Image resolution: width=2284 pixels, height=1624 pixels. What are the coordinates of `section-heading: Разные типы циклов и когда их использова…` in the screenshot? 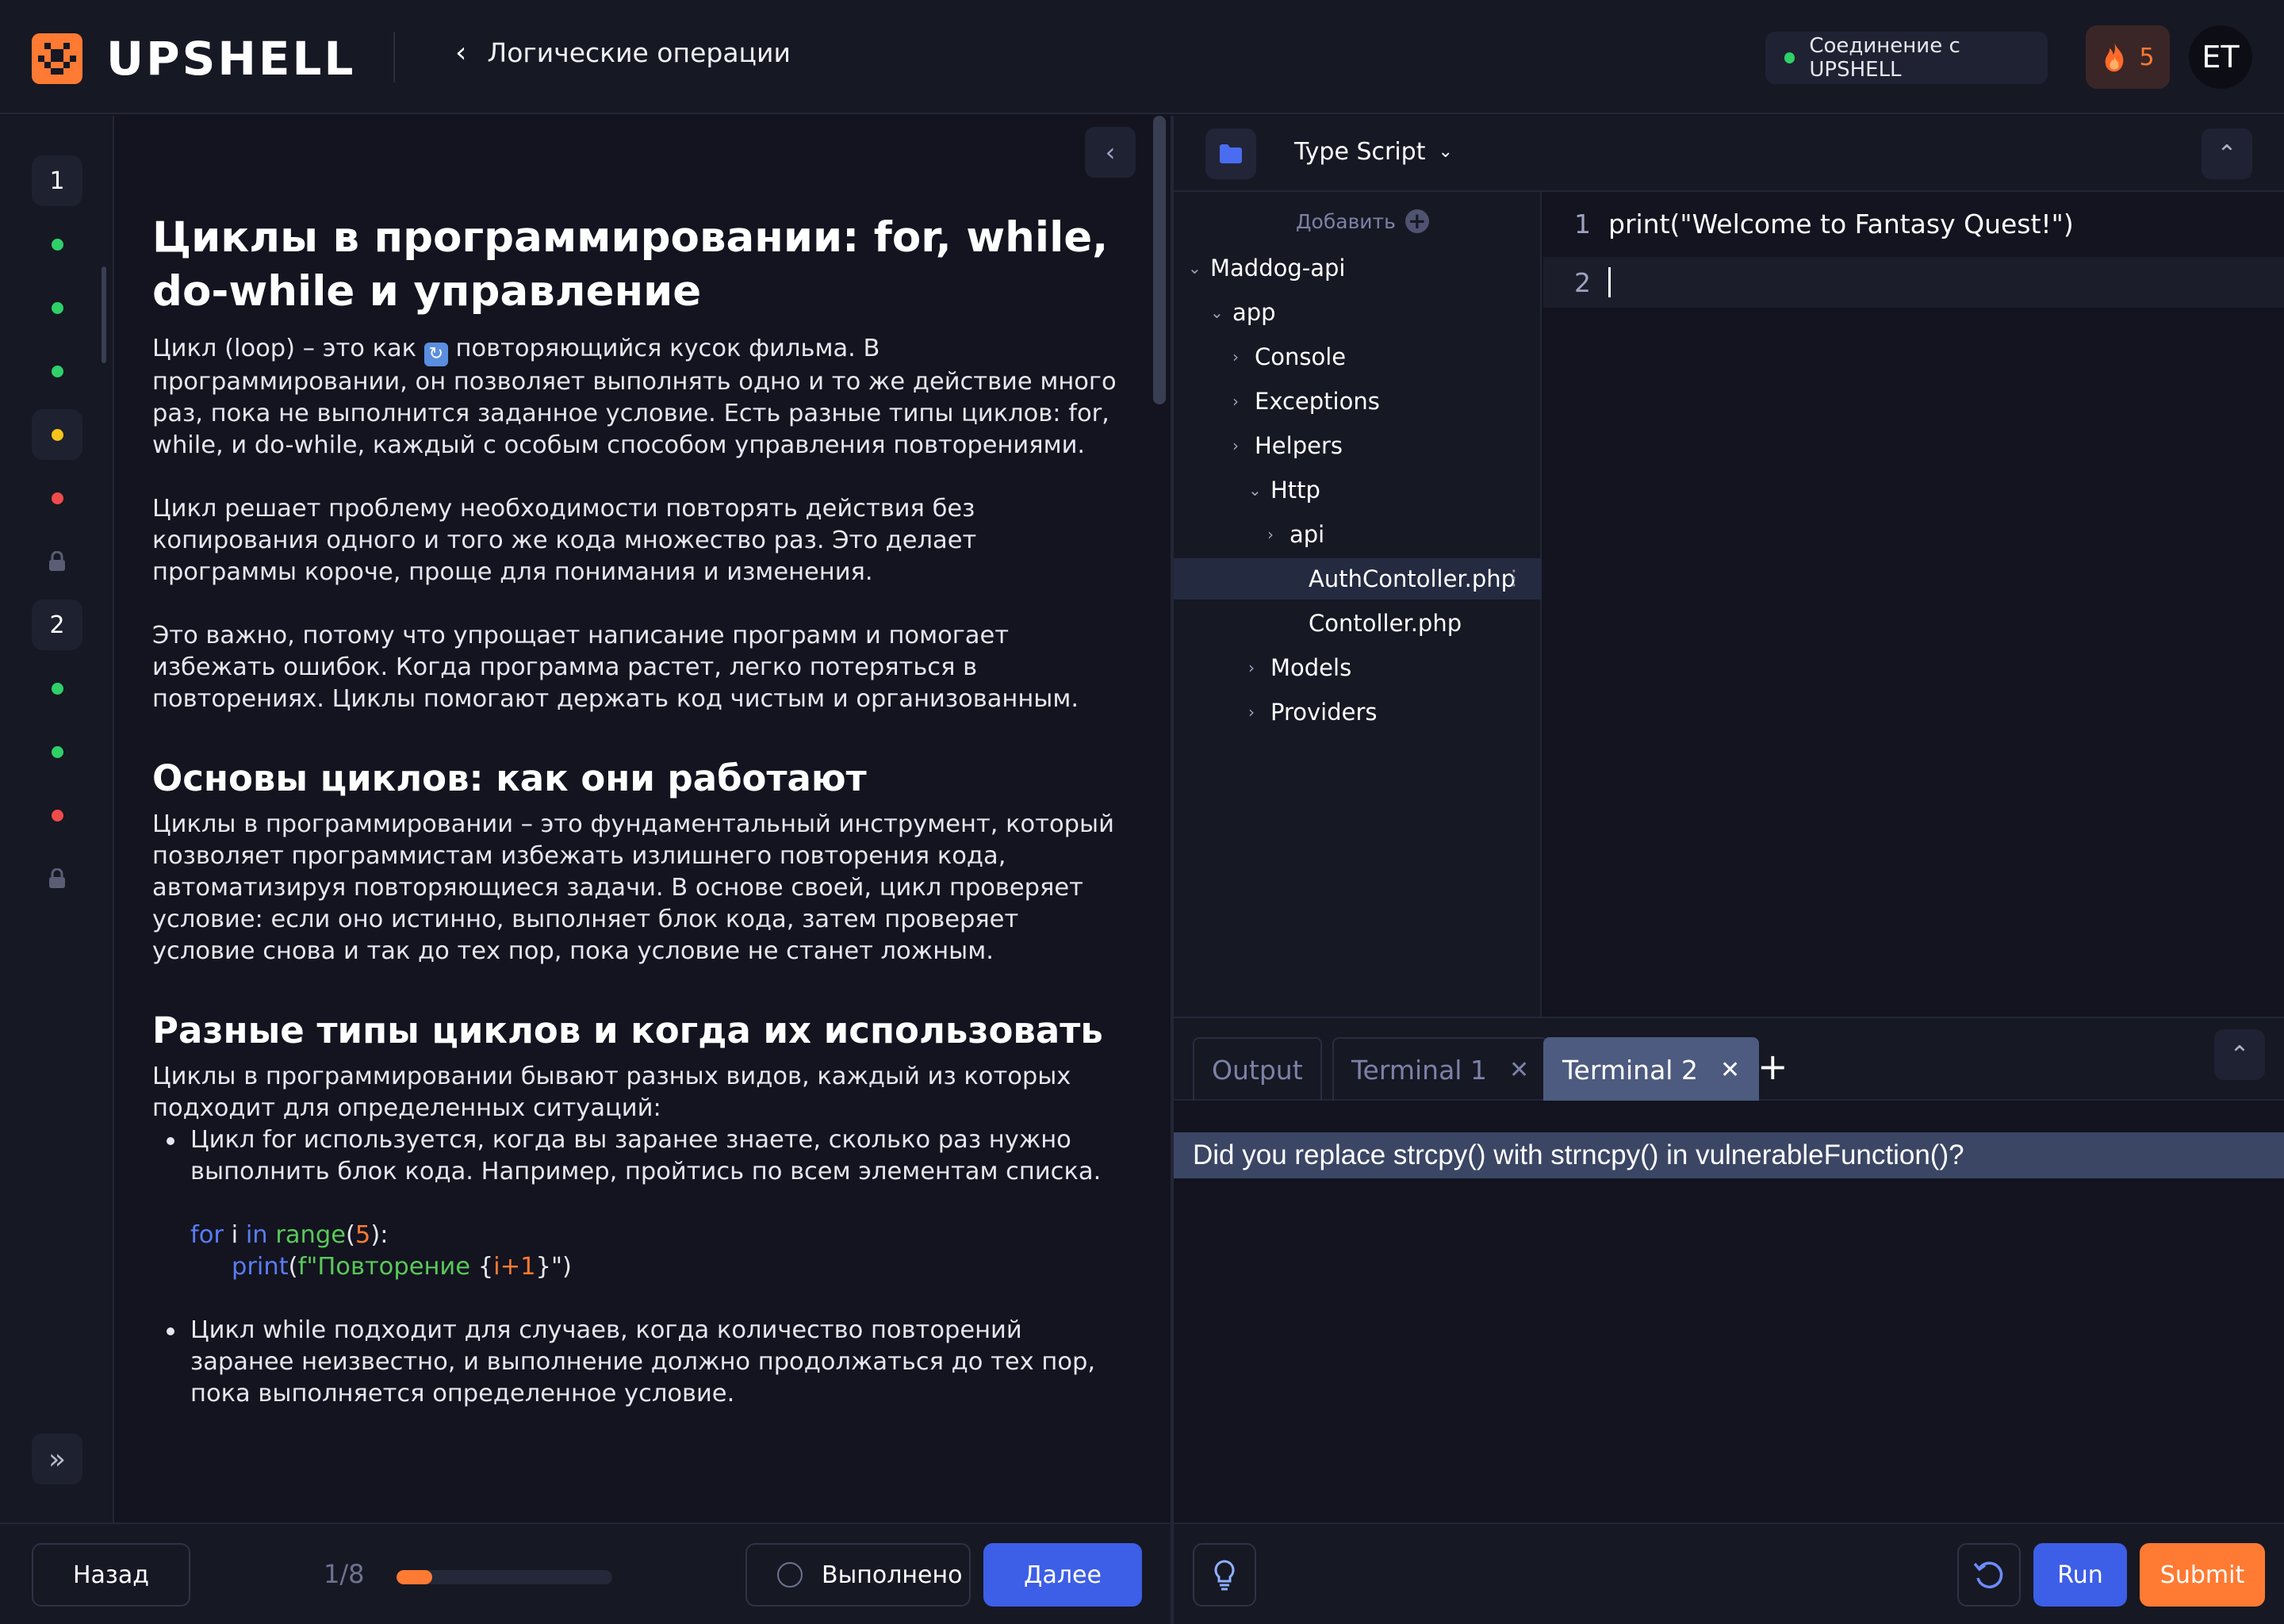 It's located at (627, 1030).